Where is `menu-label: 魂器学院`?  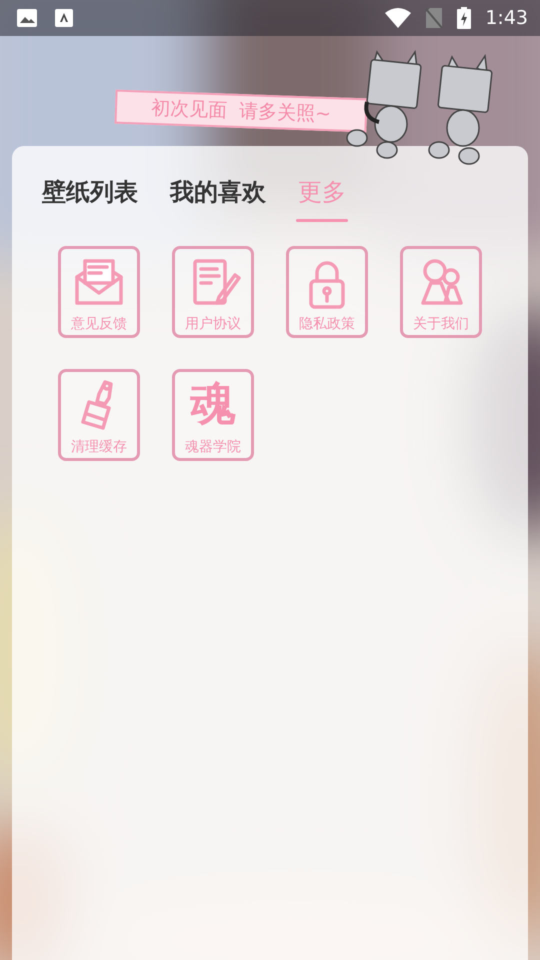 menu-label: 魂器学院 is located at coordinates (213, 447).